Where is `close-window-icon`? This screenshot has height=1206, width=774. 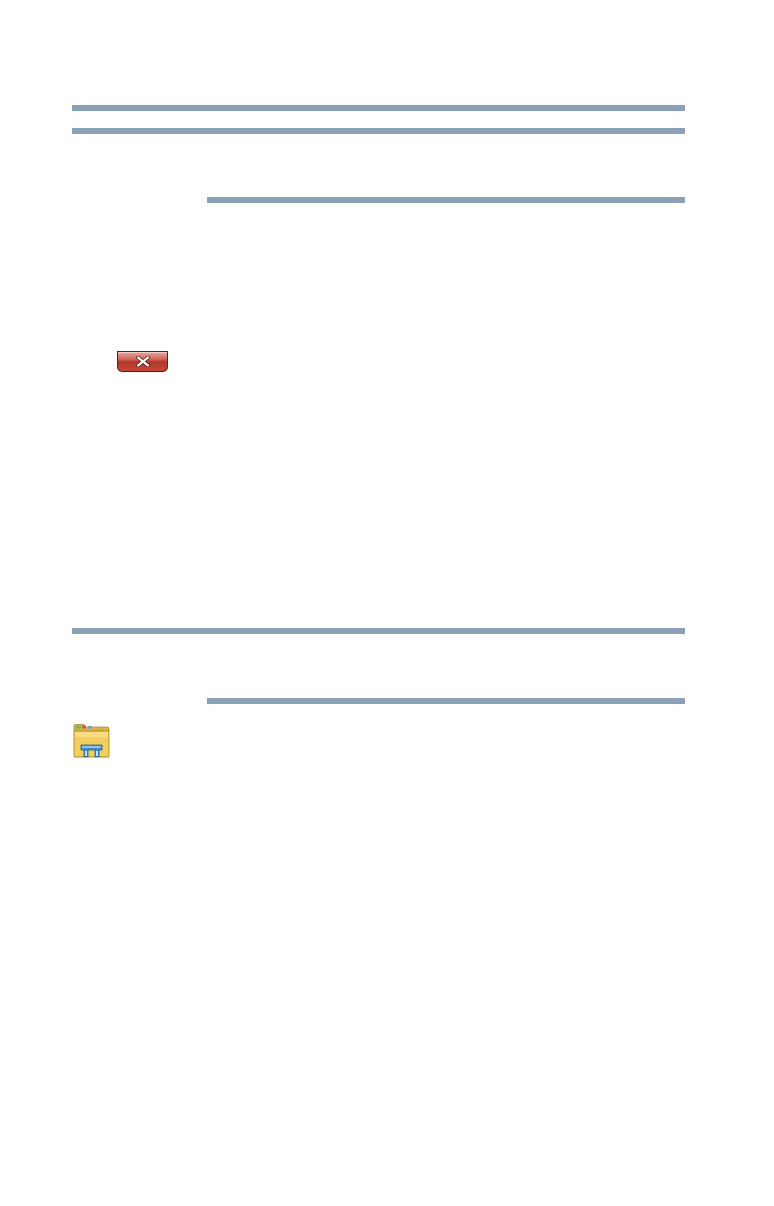 close-window-icon is located at coordinates (142, 361).